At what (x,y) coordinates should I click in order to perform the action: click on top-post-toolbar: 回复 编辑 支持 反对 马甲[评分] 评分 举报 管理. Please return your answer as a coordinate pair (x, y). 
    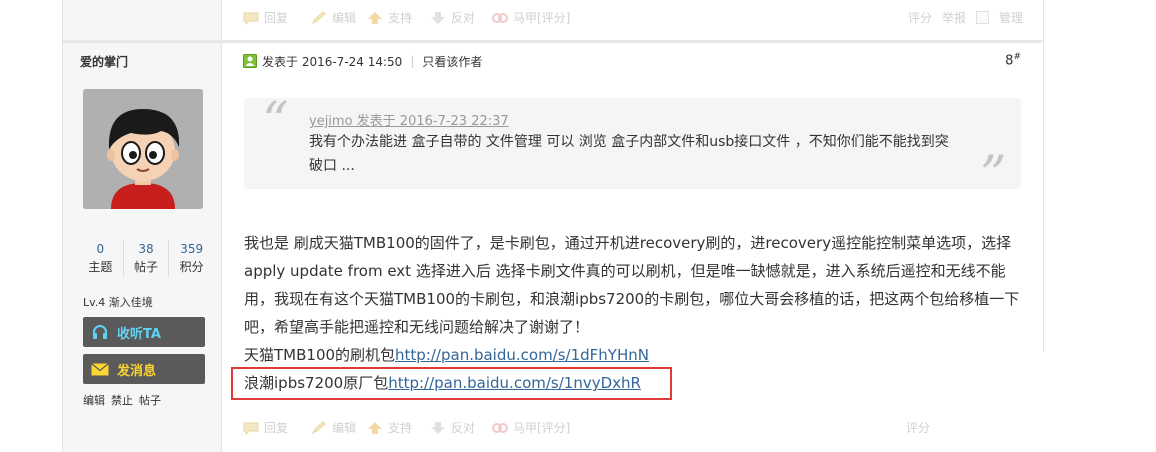
    Looking at the image, I should click on (633, 20).